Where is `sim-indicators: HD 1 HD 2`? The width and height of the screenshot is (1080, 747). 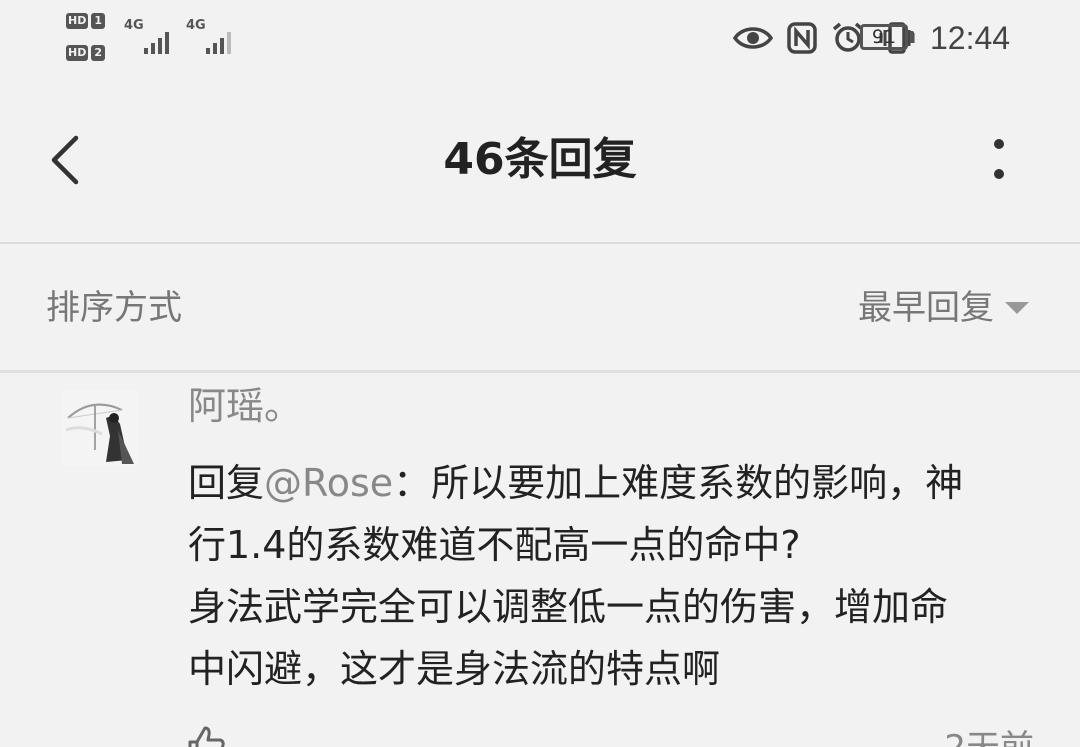
sim-indicators: HD 1 HD 2 is located at coordinates (91, 40).